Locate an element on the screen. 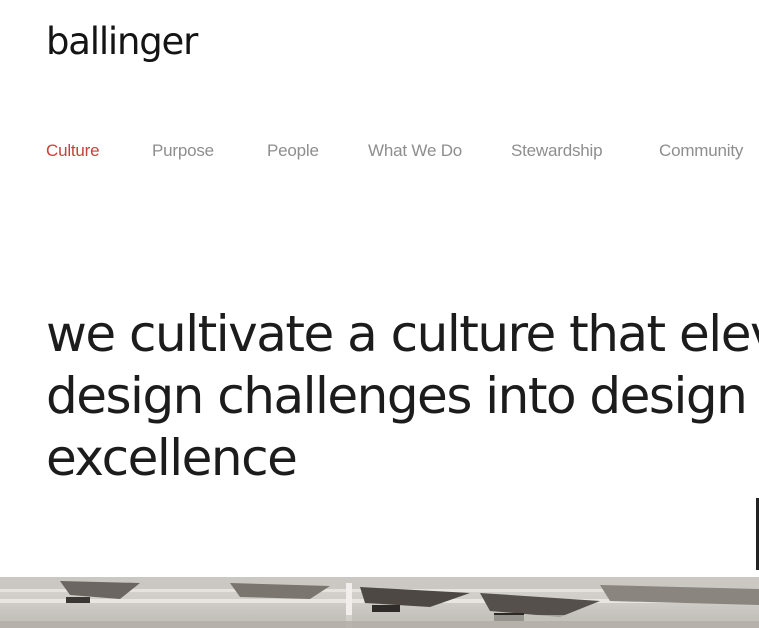  office-ceiling-image is located at coordinates (379, 602).